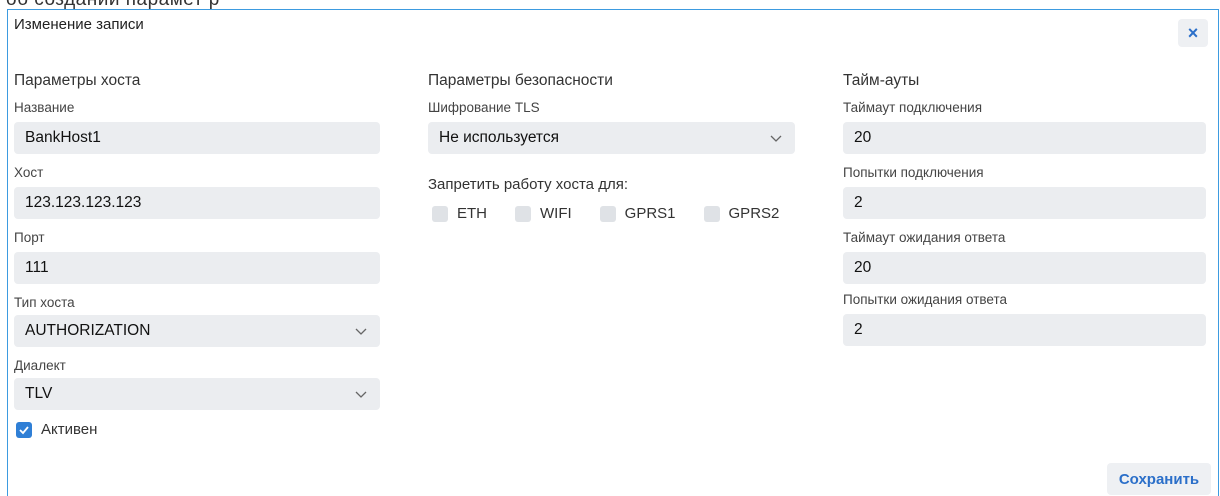 This screenshot has width=1220, height=496. Describe the element at coordinates (63, 137) in the screenshot. I see `name-value: BankHost1` at that location.